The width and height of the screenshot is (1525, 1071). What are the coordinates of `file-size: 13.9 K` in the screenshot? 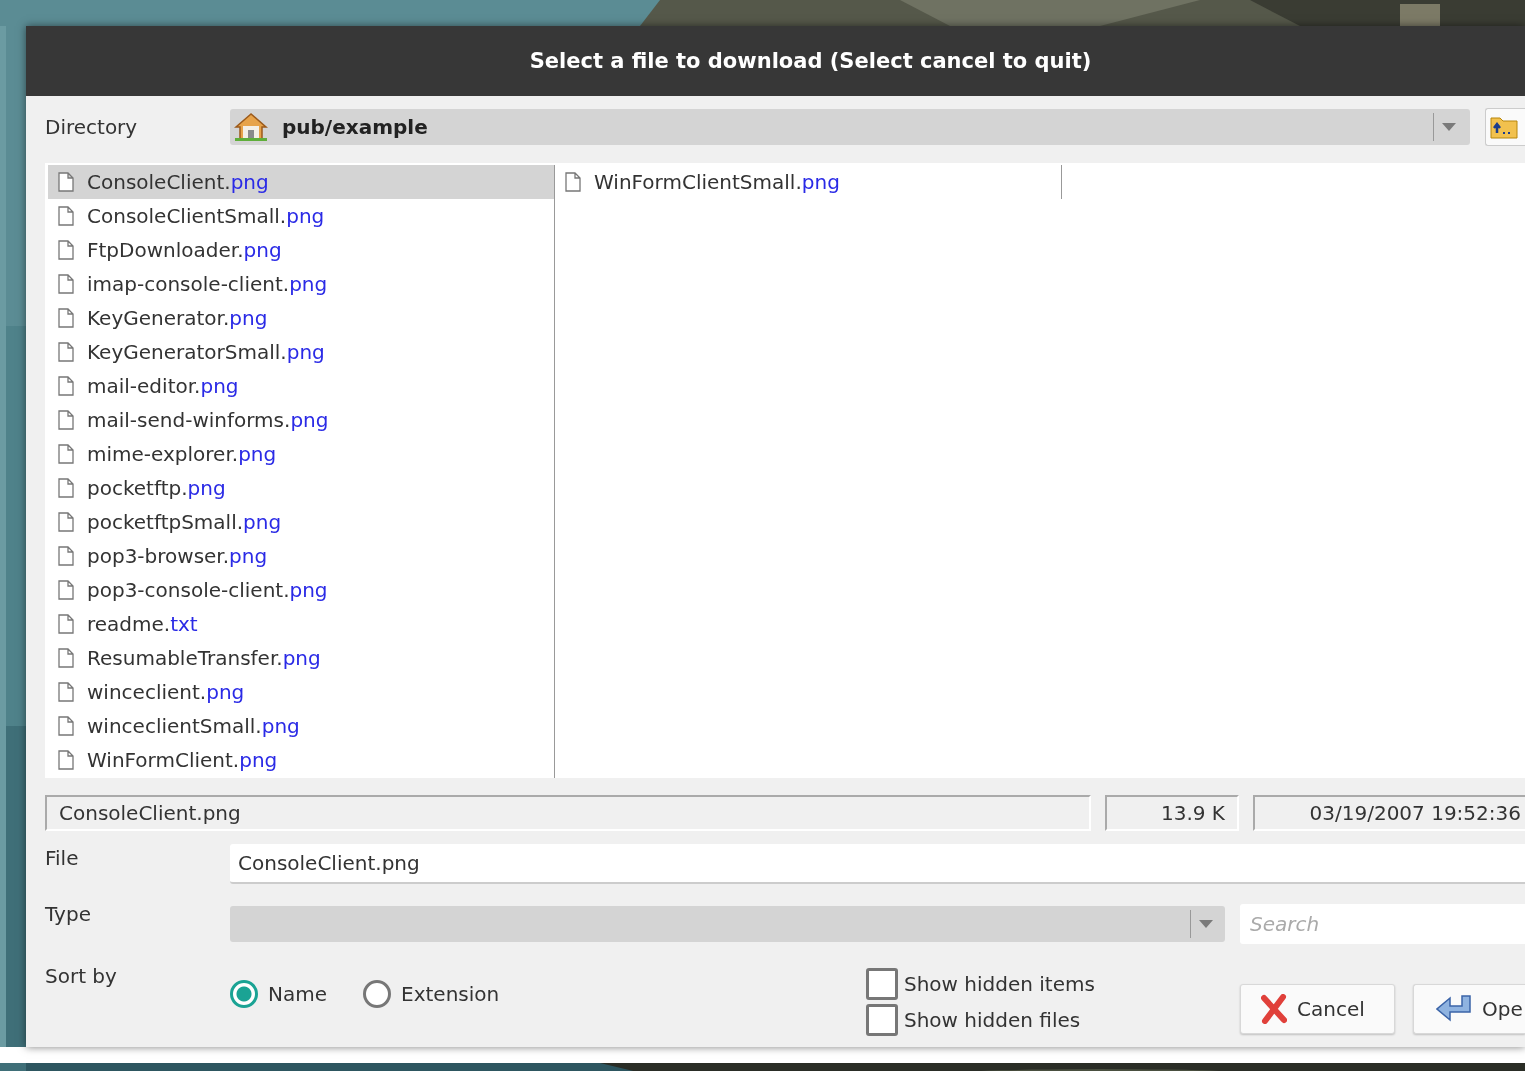 It's located at (1172, 813).